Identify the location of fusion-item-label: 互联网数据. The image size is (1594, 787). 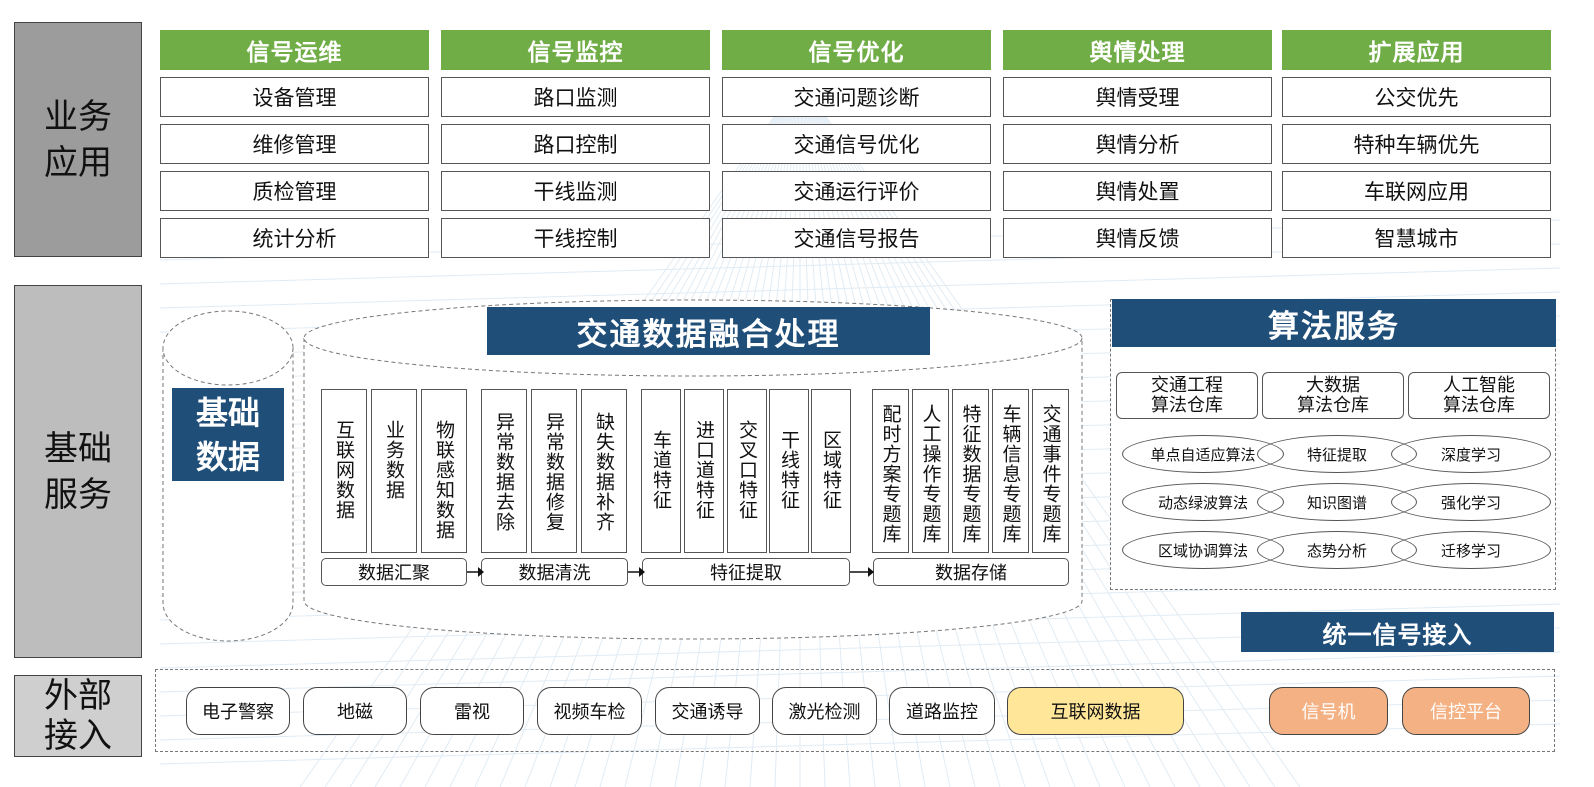
(344, 470).